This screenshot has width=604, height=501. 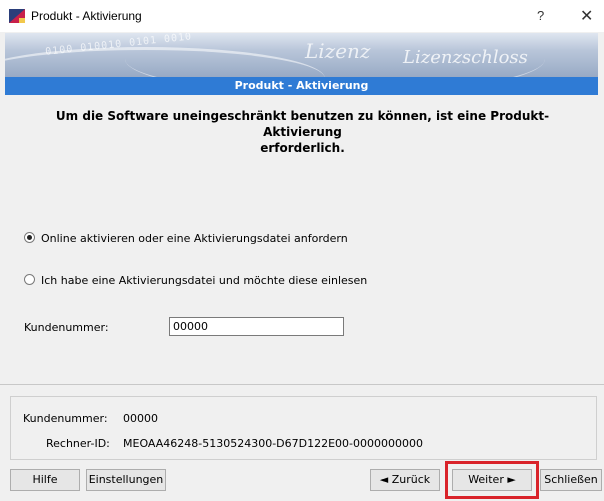 I want to click on radio-button-selected, so click(x=29, y=237).